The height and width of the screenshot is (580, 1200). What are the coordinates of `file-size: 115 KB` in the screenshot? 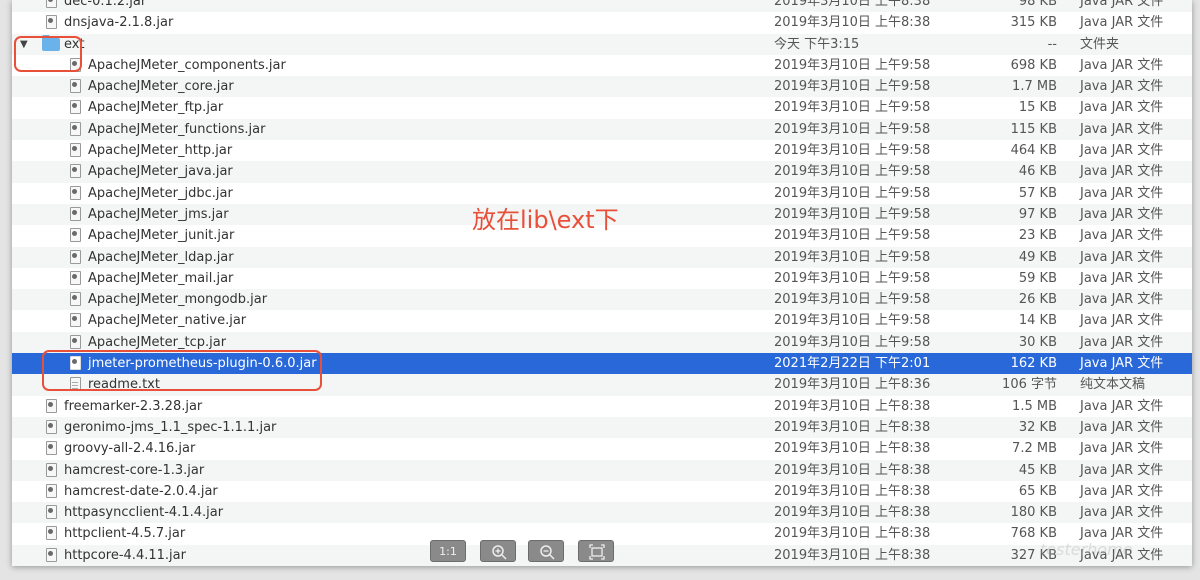 It's located at (1033, 129).